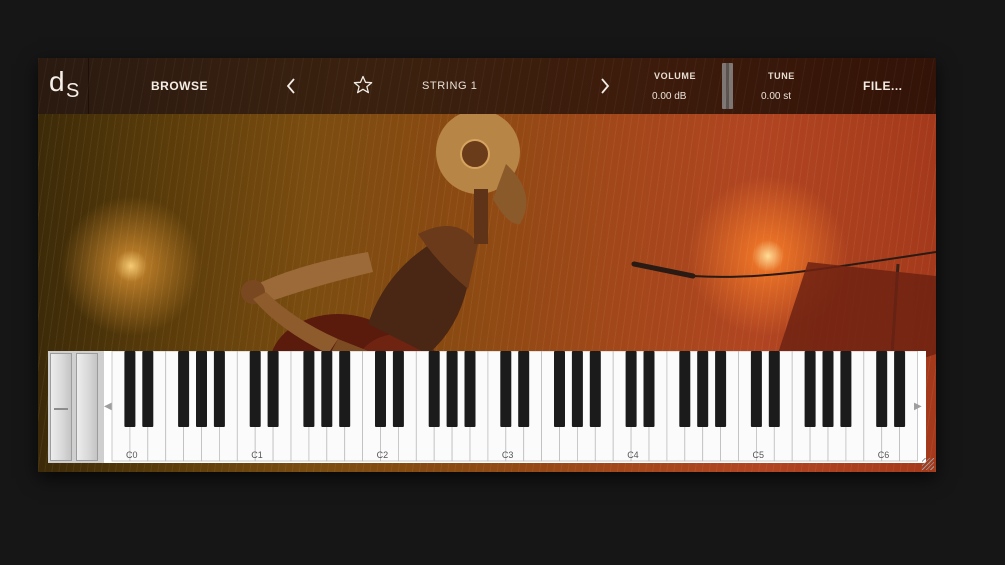  I want to click on octave-label-C2: C2, so click(383, 455).